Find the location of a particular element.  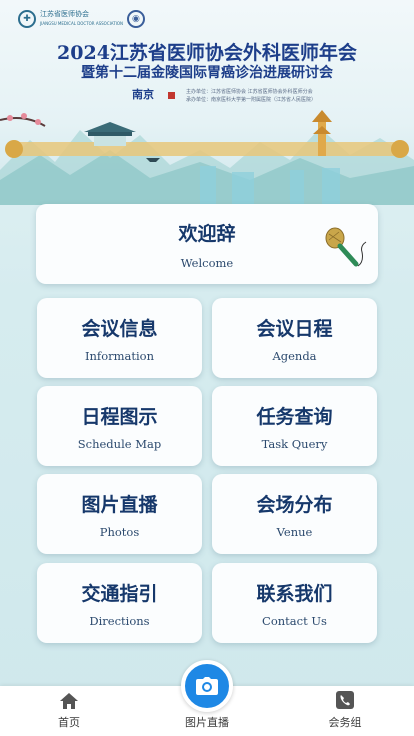

welcome-title: 欢迎辞 is located at coordinates (207, 233).